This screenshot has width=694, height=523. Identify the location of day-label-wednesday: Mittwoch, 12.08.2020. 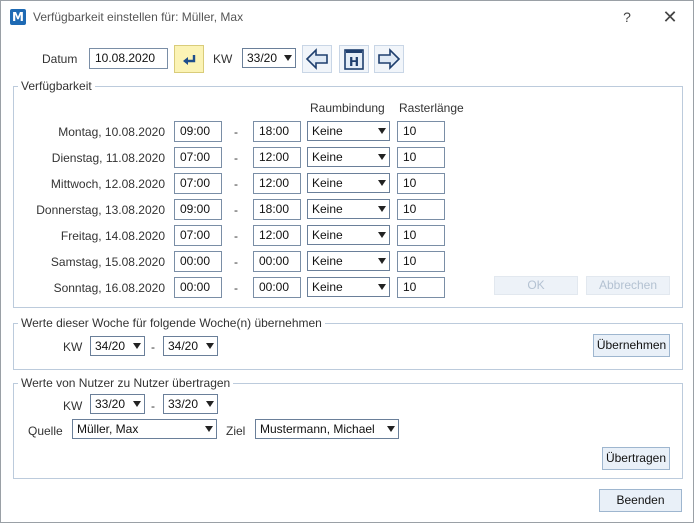
(107, 184).